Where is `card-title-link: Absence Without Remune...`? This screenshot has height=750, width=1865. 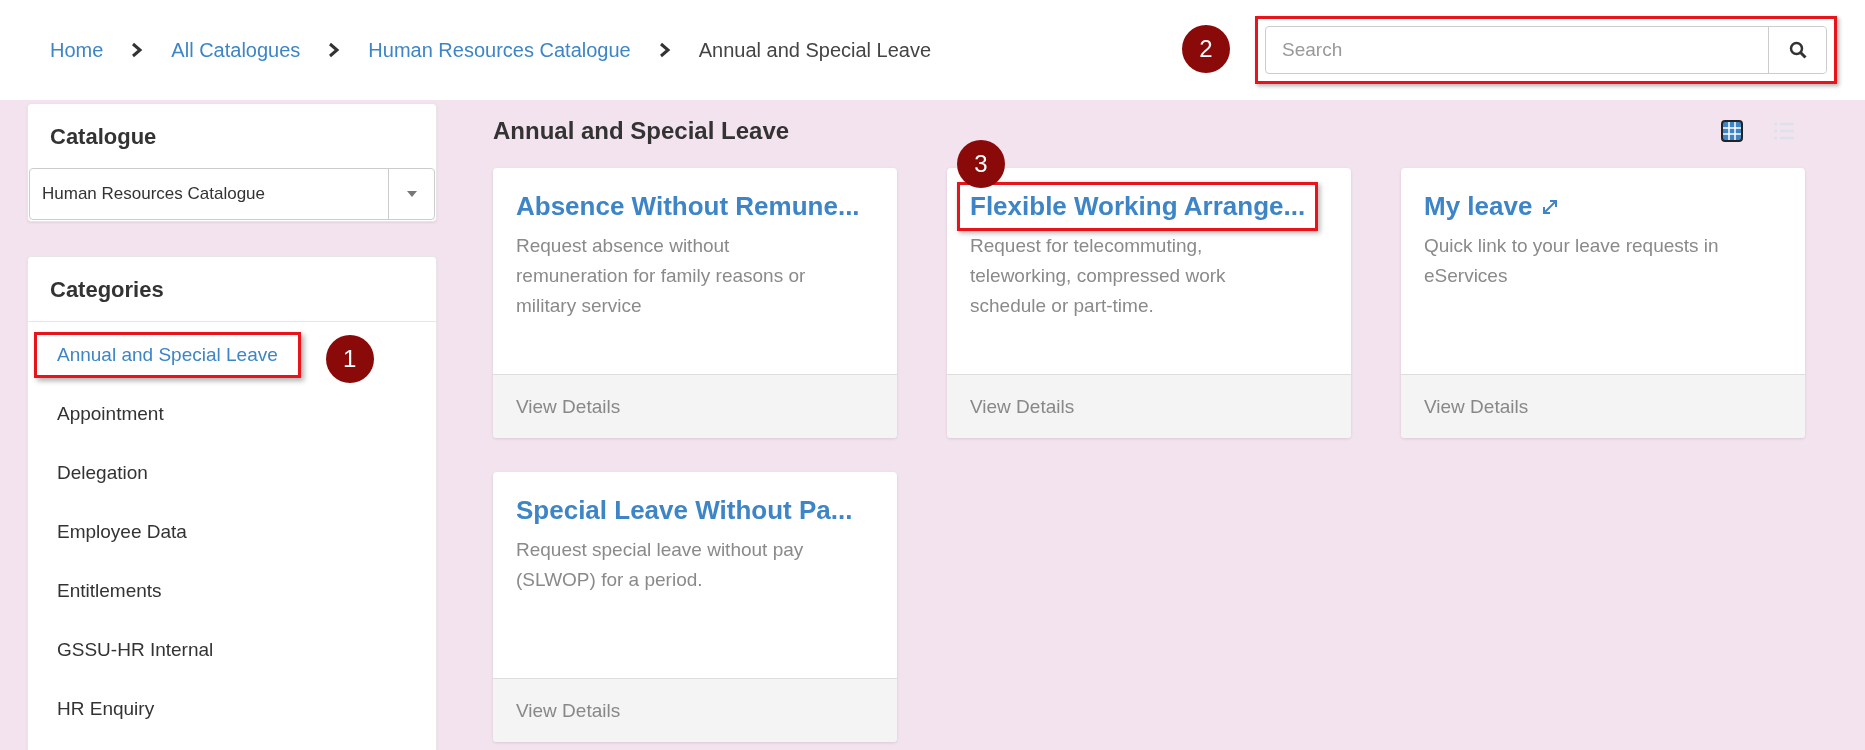 card-title-link: Absence Without Remune... is located at coordinates (688, 206).